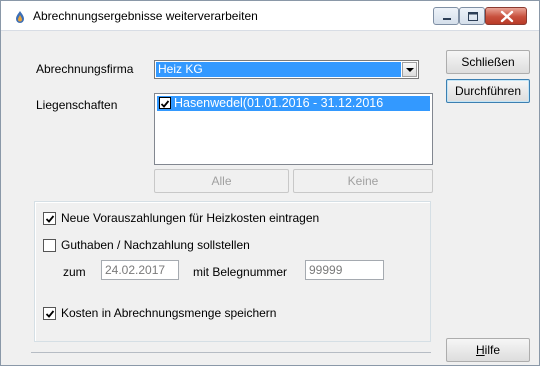 The width and height of the screenshot is (540, 366). I want to click on alle-button: Alle, so click(221, 181).